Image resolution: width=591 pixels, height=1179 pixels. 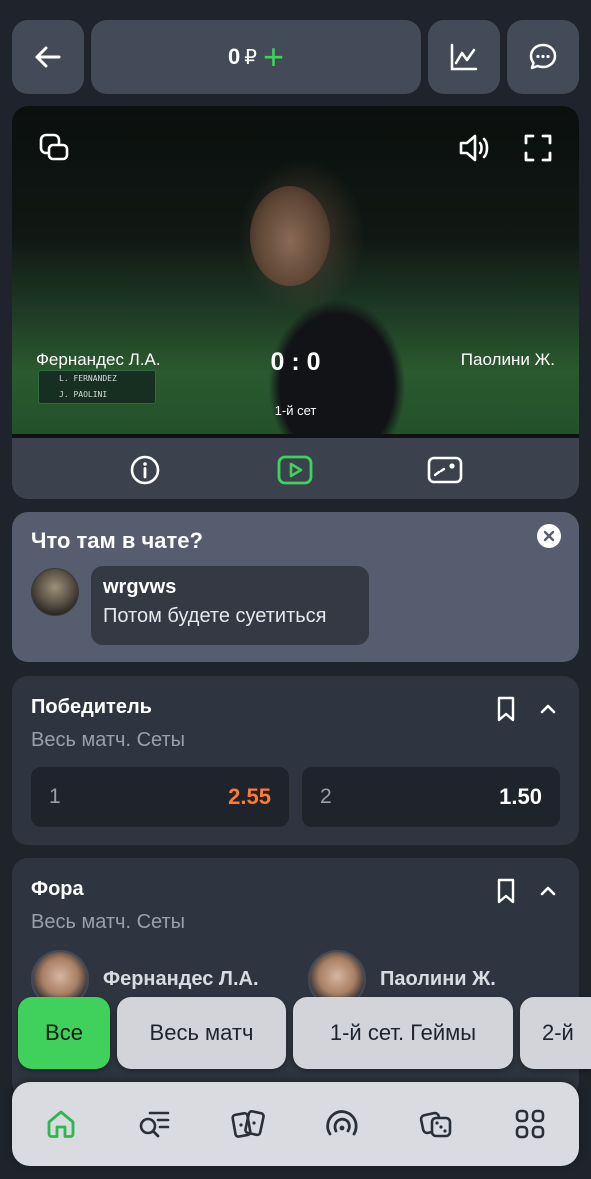 I want to click on team-name: Паолини Ж., so click(x=438, y=978).